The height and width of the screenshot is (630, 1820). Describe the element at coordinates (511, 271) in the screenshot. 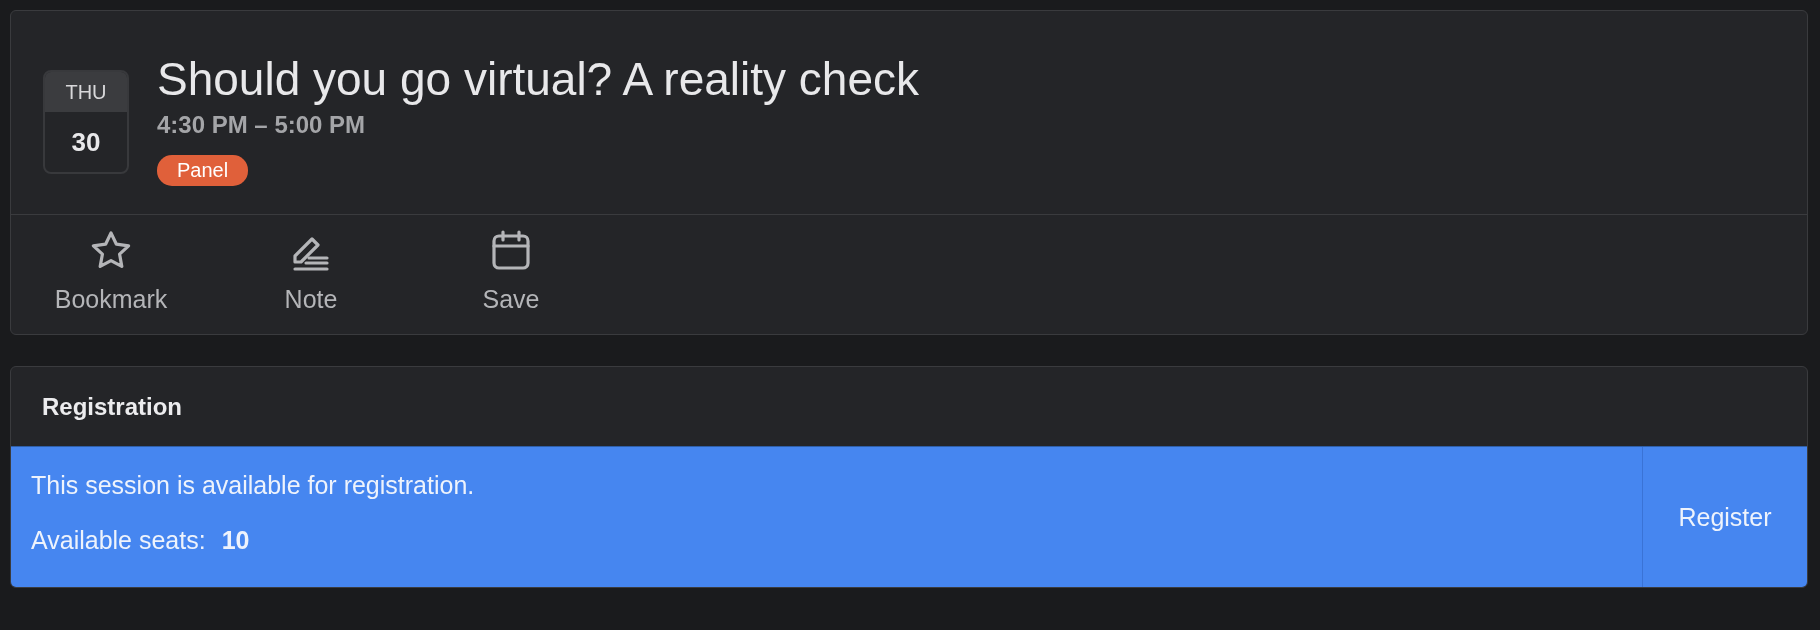

I see `action-button: Save` at that location.